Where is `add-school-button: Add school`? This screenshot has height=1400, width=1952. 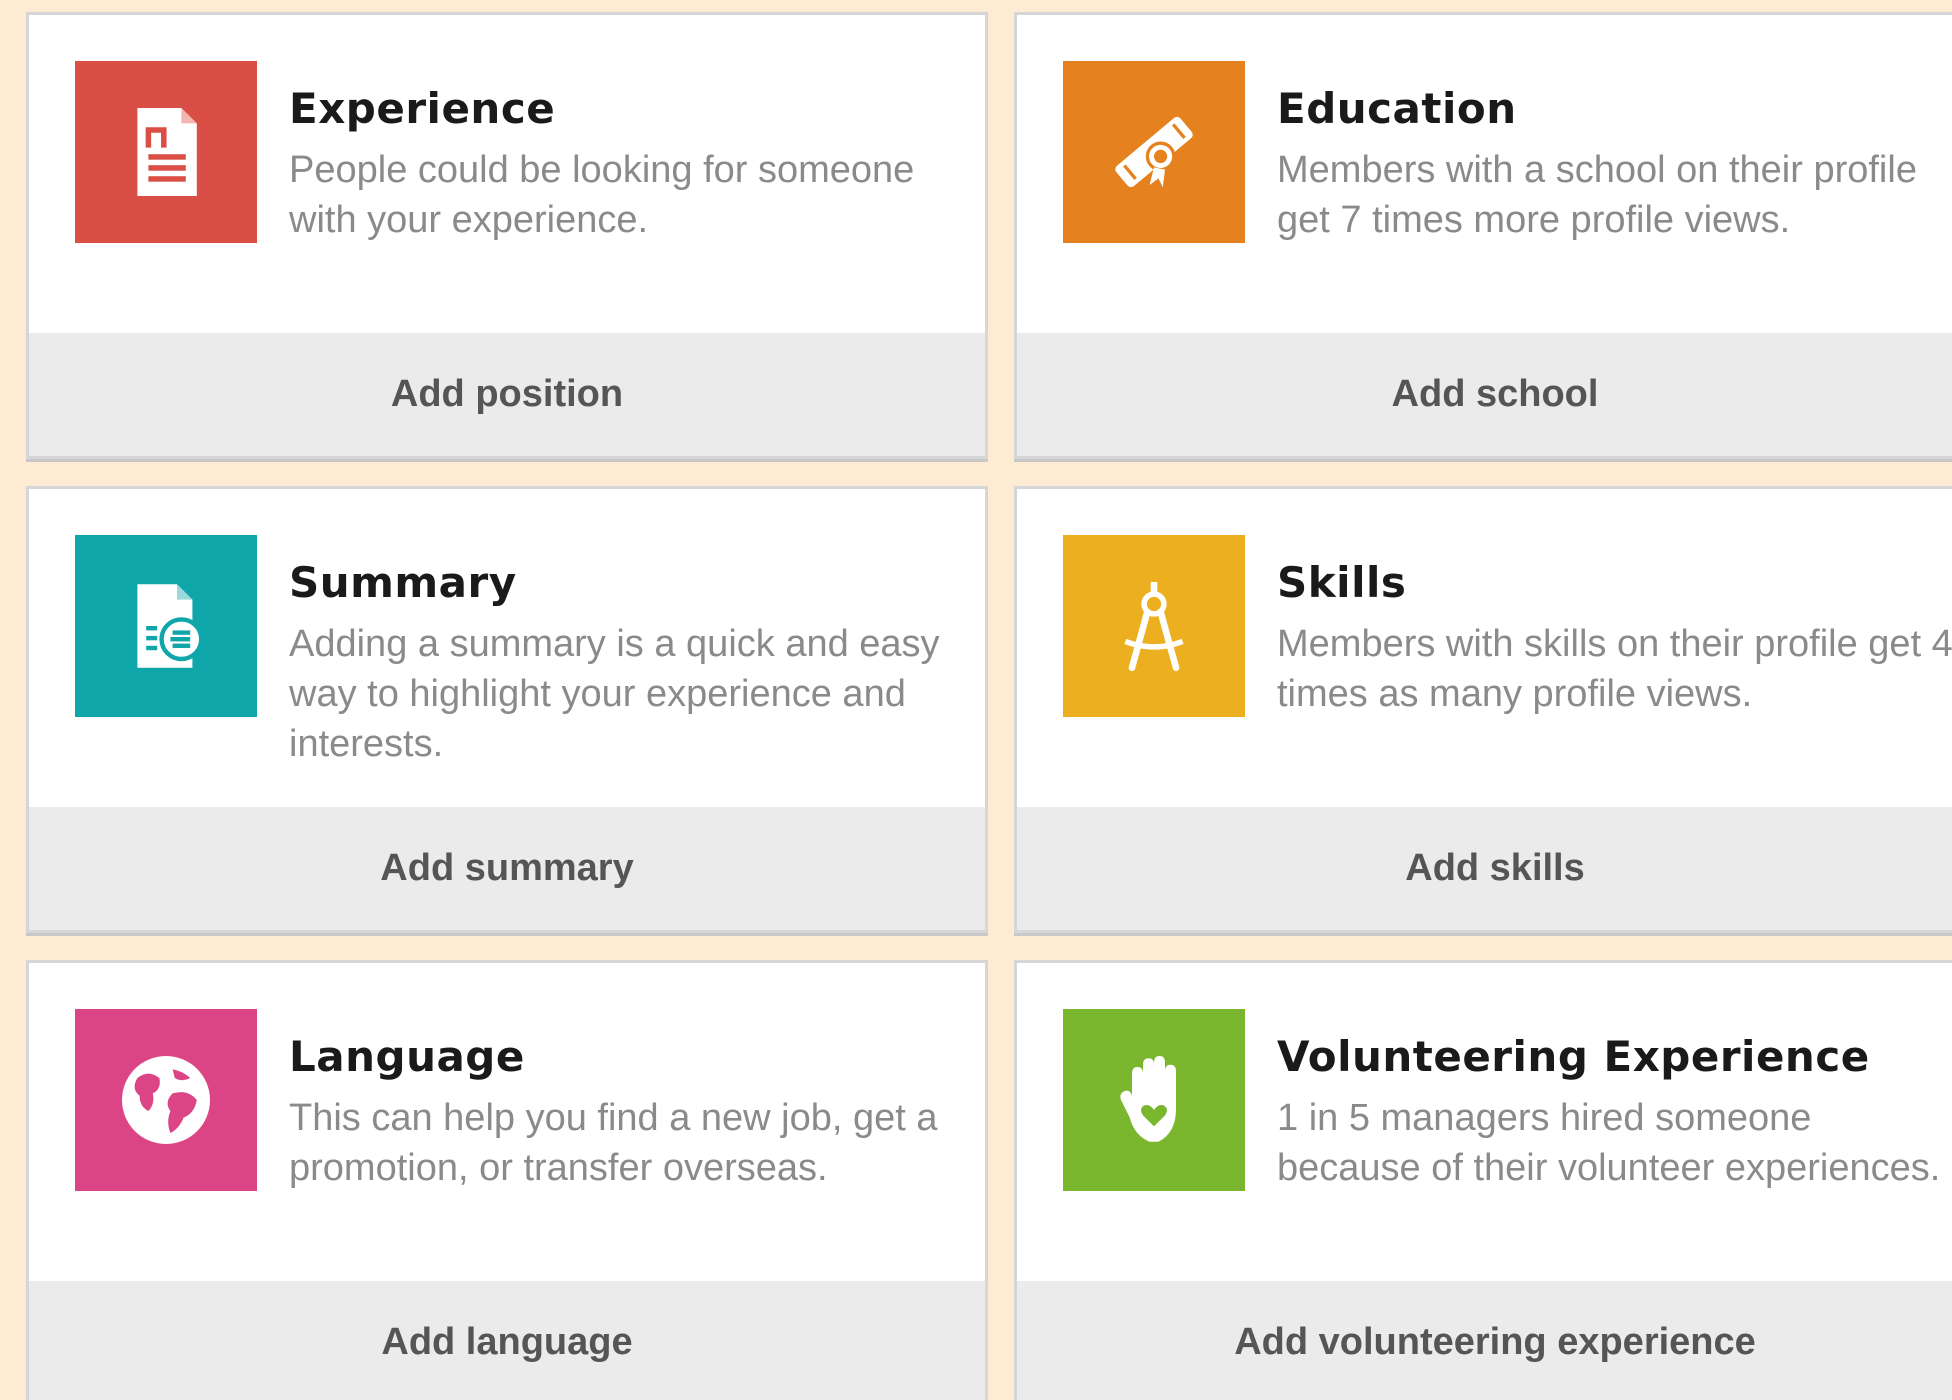
add-school-button: Add school is located at coordinates (1484, 394).